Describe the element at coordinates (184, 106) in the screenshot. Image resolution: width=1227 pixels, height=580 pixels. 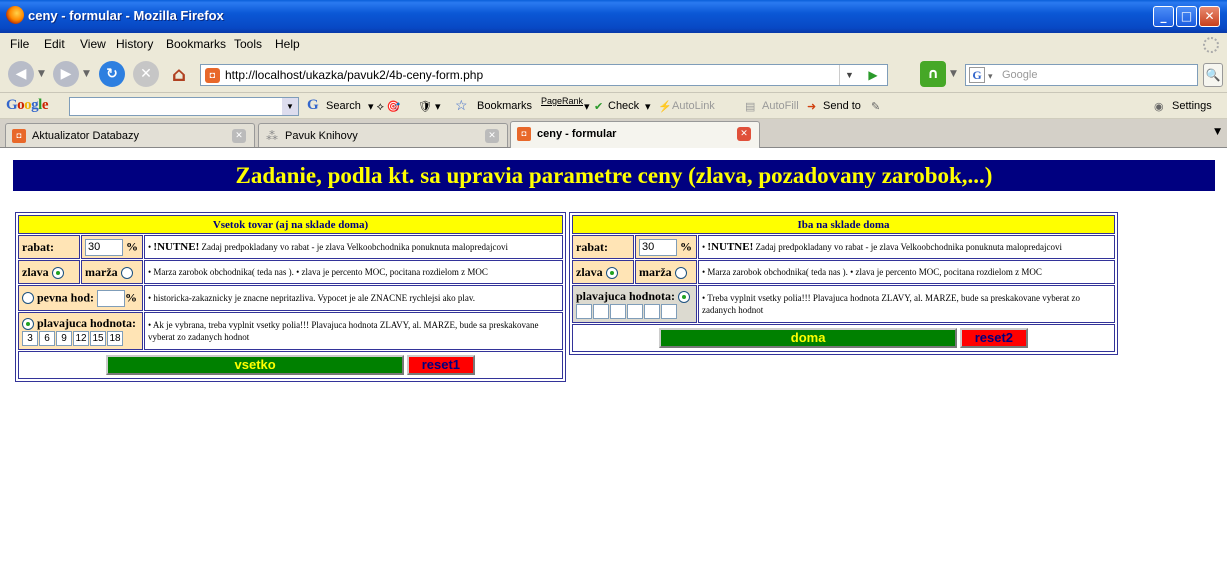
I see `google-search-input: ▼` at that location.